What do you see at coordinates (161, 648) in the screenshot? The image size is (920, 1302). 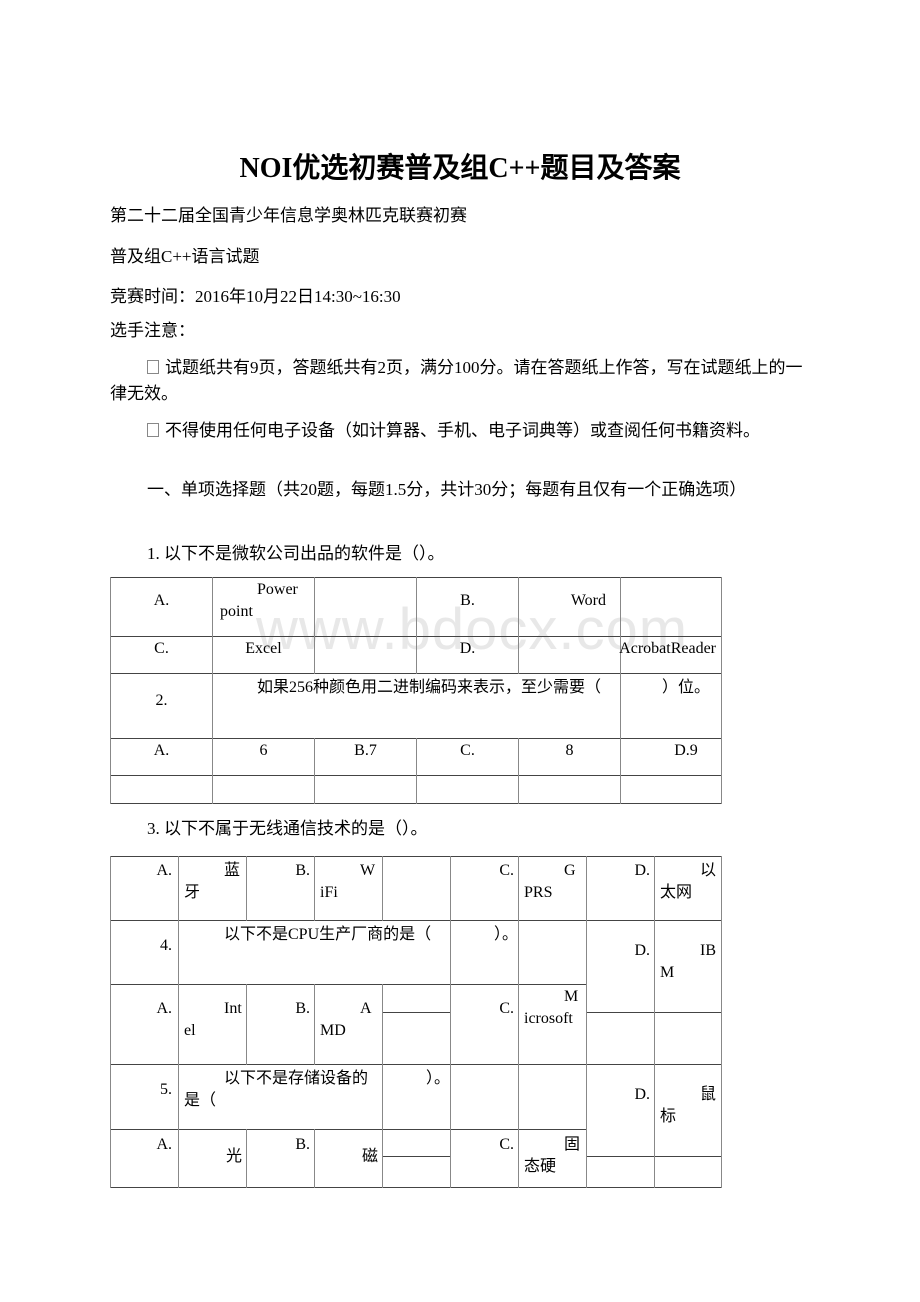 I see `q1-option-c-label: C.` at bounding box center [161, 648].